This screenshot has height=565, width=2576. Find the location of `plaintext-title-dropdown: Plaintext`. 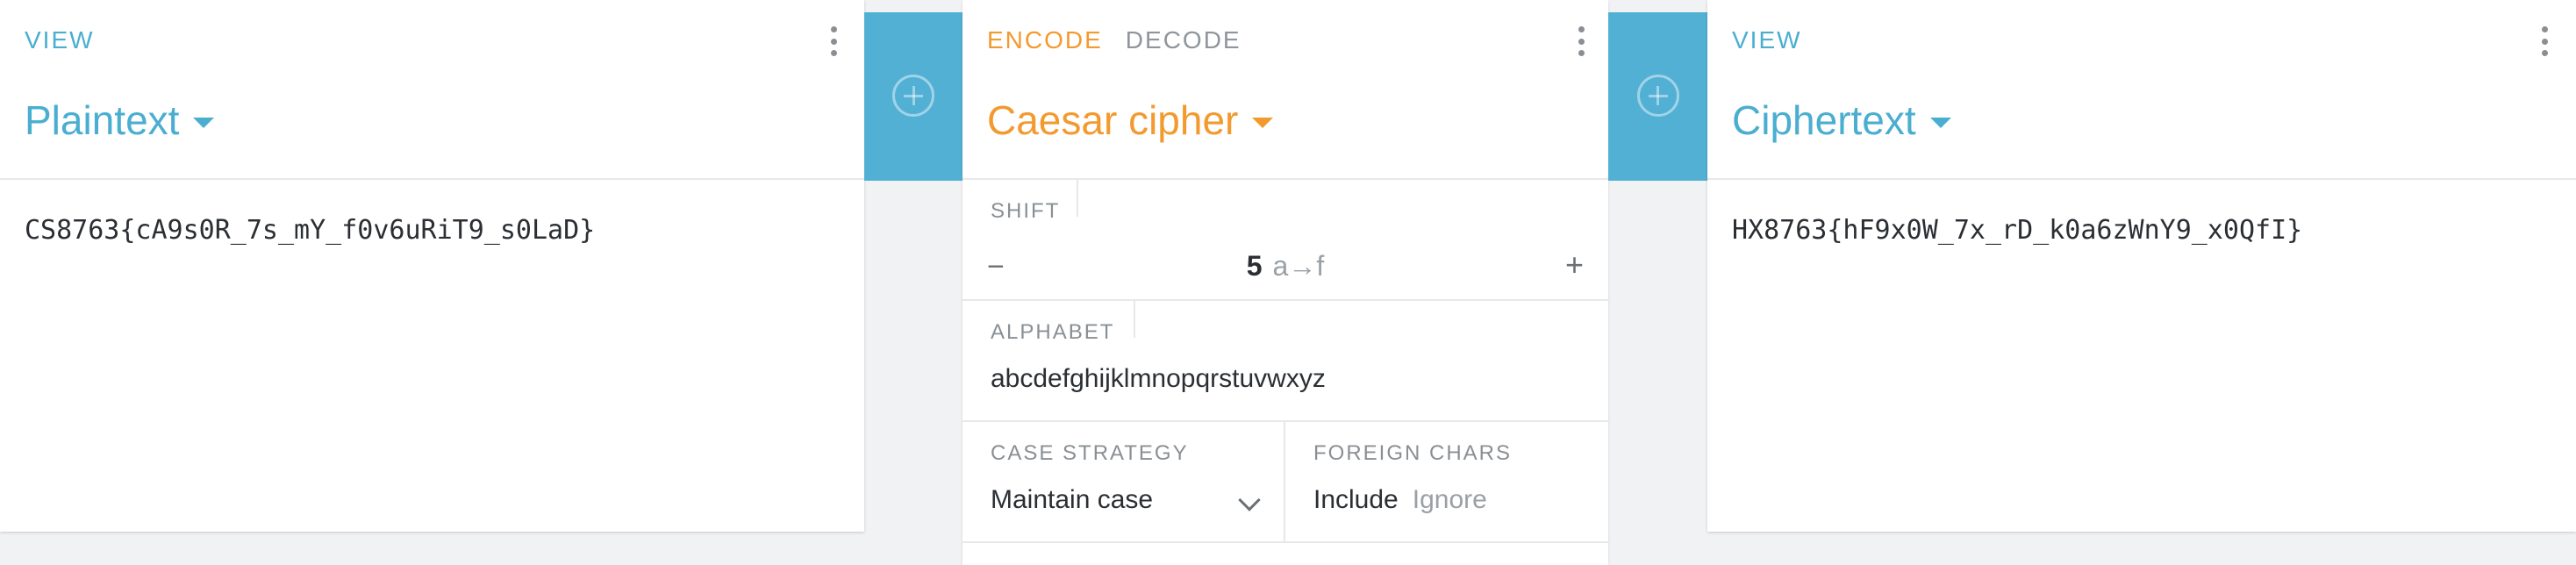

plaintext-title-dropdown: Plaintext is located at coordinates (120, 120).